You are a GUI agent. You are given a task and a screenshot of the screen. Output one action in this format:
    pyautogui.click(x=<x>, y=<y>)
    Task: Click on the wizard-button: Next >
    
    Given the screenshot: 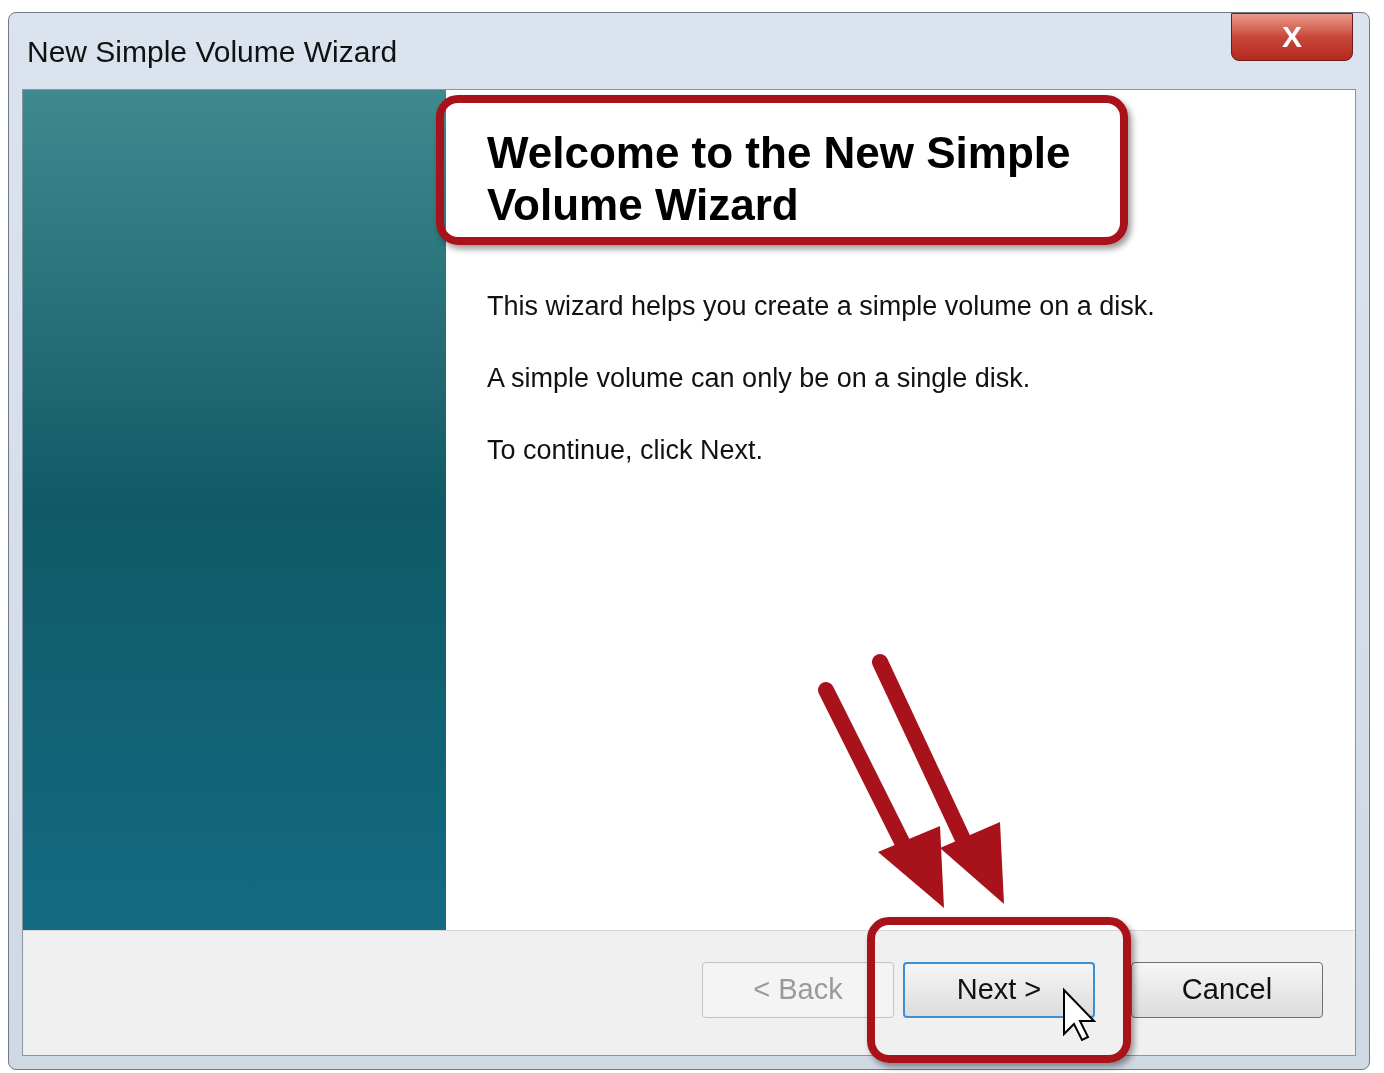 What is the action you would take?
    pyautogui.click(x=999, y=990)
    